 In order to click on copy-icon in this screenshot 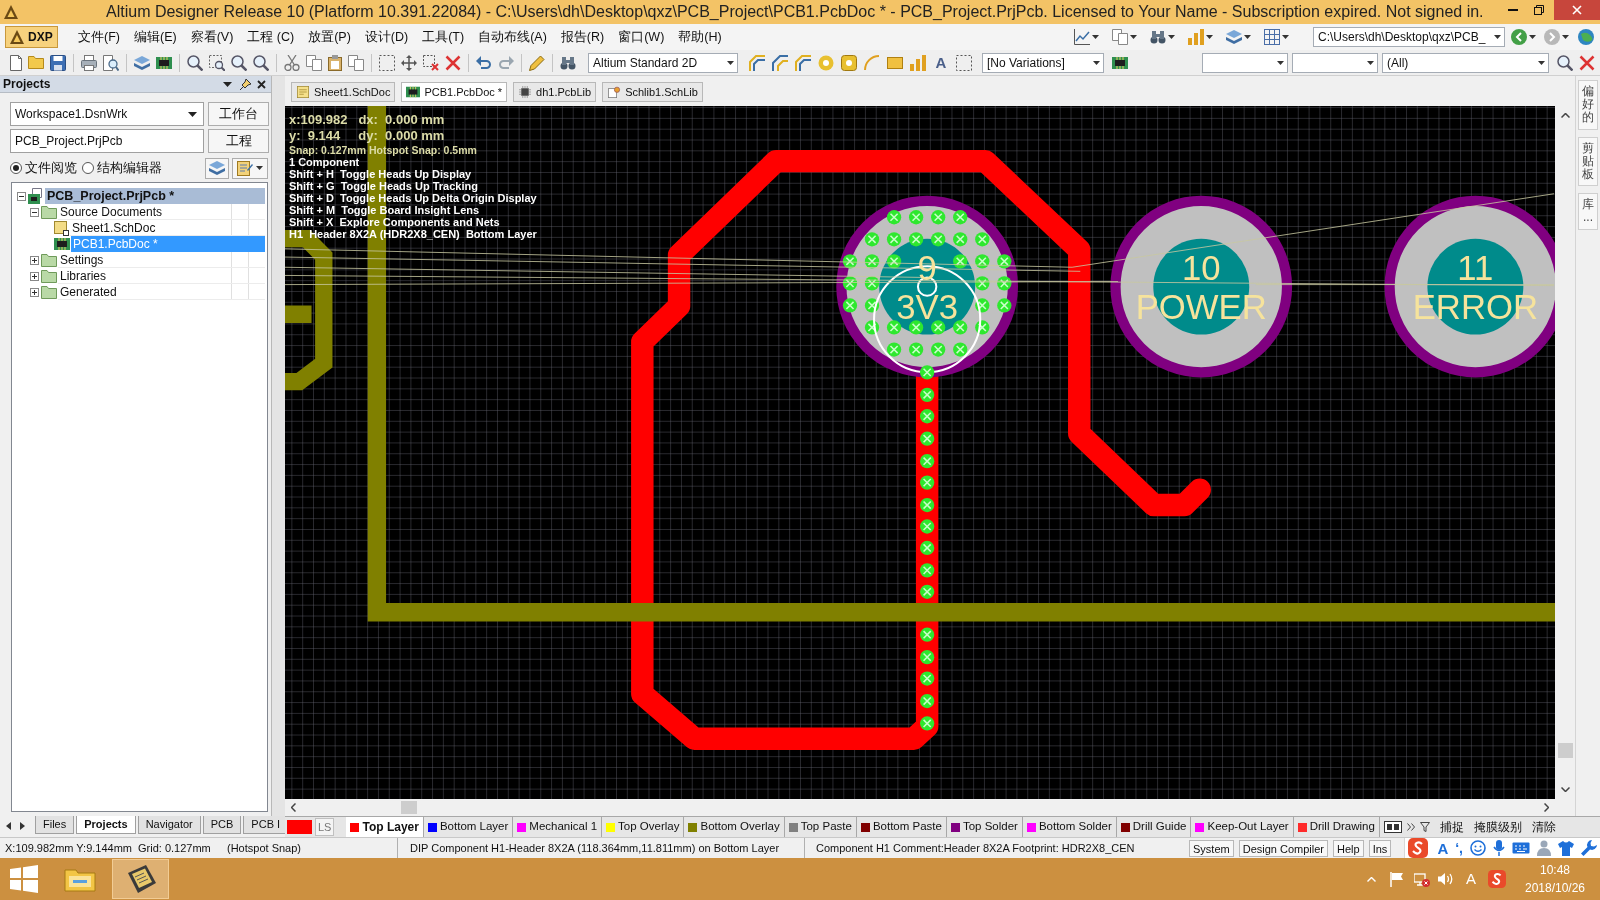, I will do `click(356, 62)`.